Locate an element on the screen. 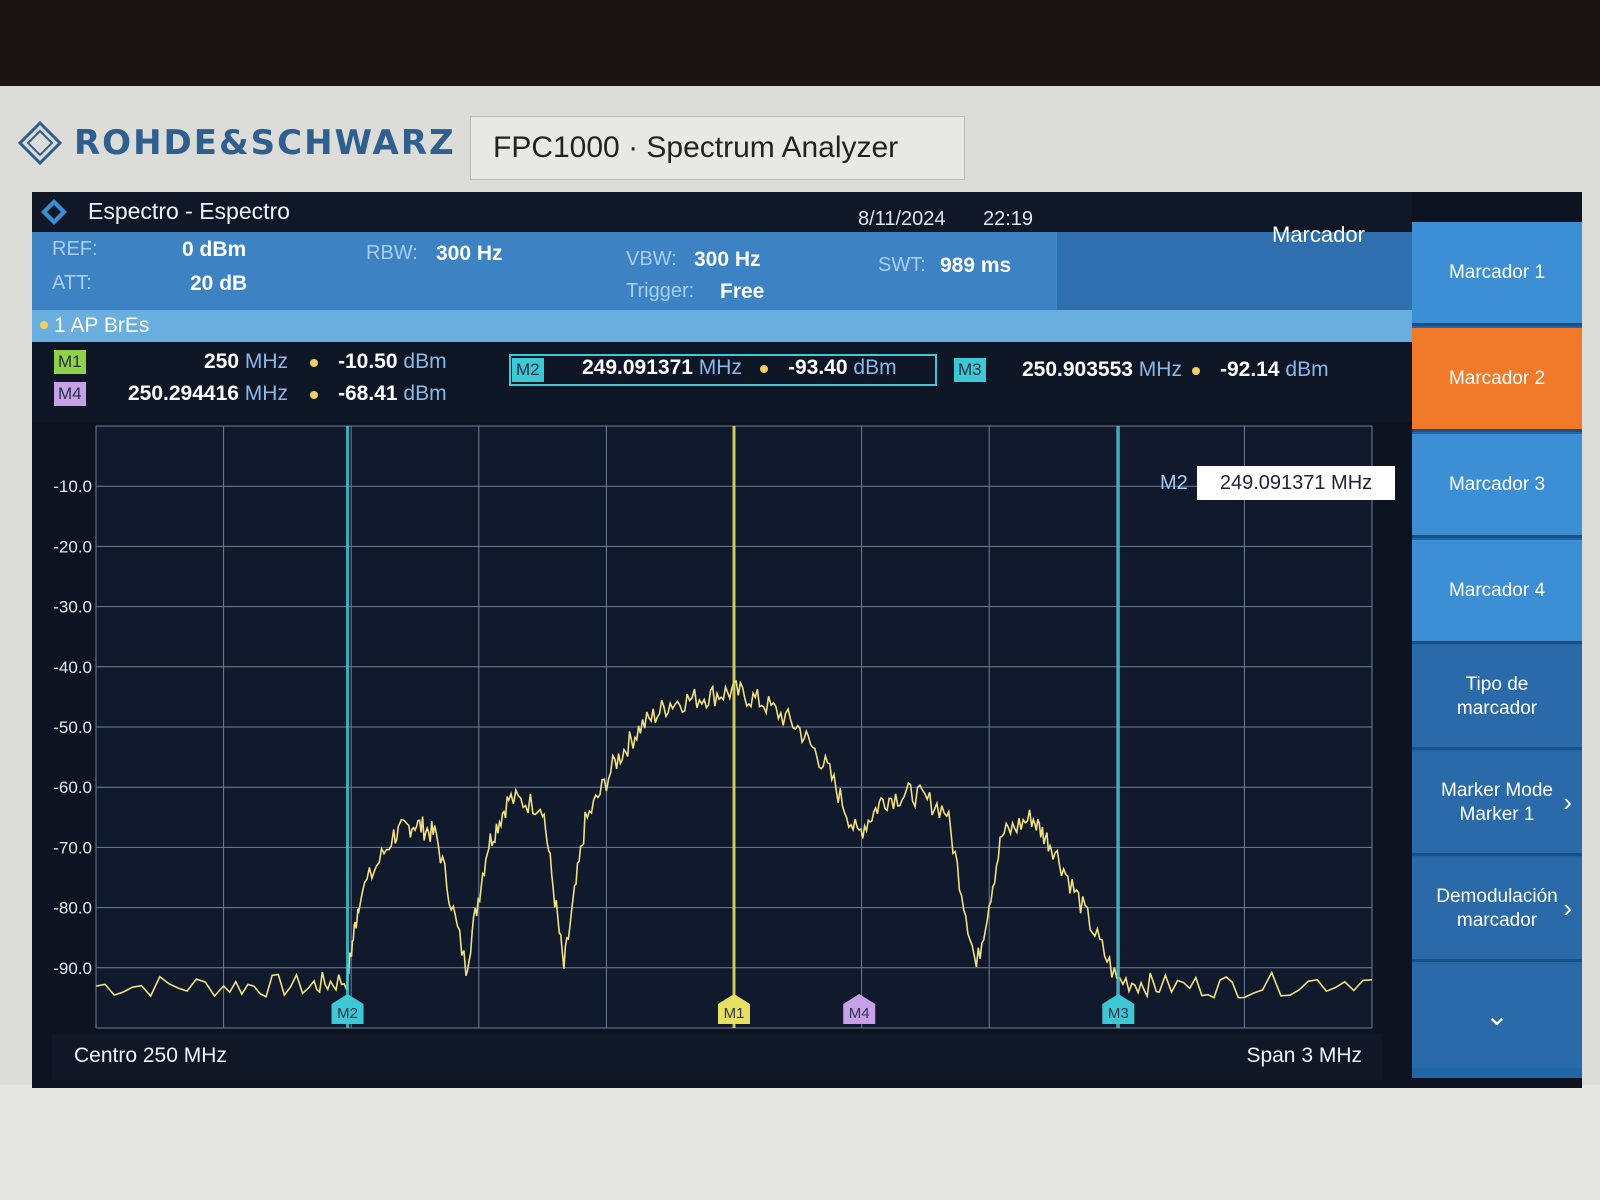 Image resolution: width=1600 pixels, height=1200 pixels. softkey-marcador-1-label: Marcador 1 is located at coordinates (1497, 272).